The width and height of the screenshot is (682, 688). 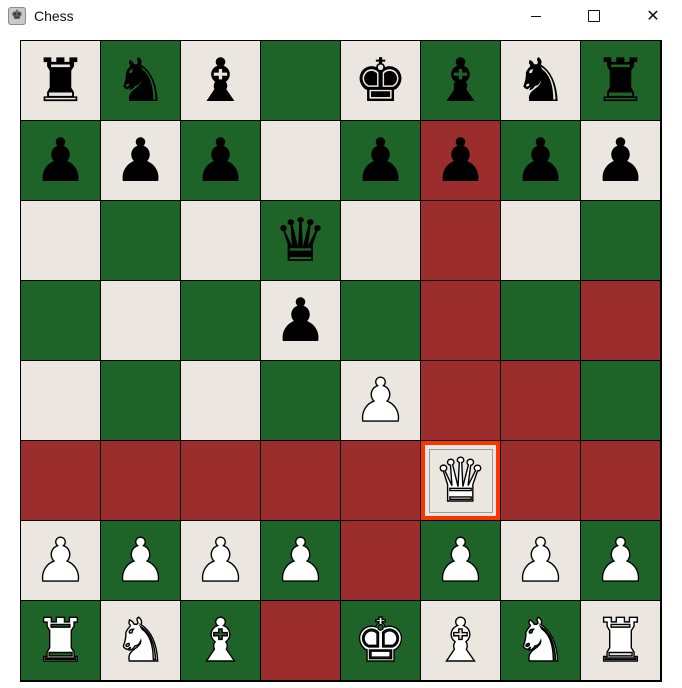 I want to click on square-g6, so click(x=540, y=240).